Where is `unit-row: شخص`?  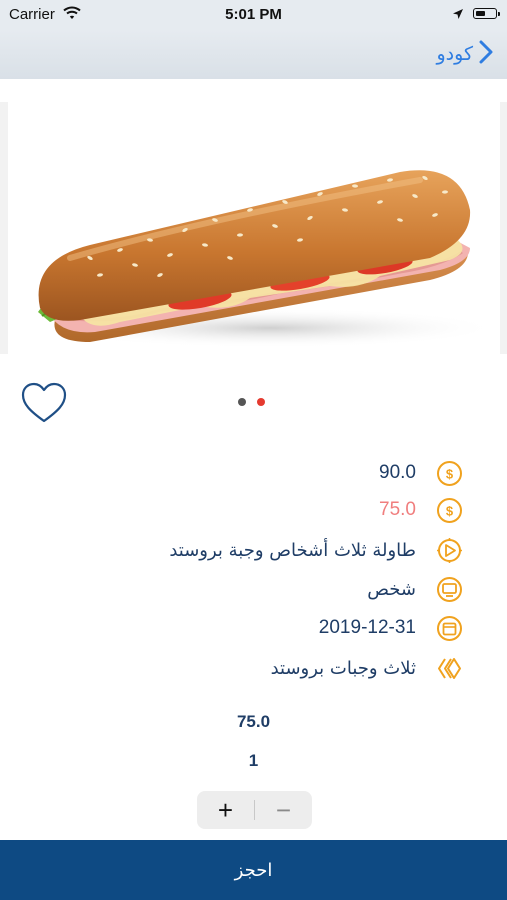 unit-row: شخص is located at coordinates (415, 589).